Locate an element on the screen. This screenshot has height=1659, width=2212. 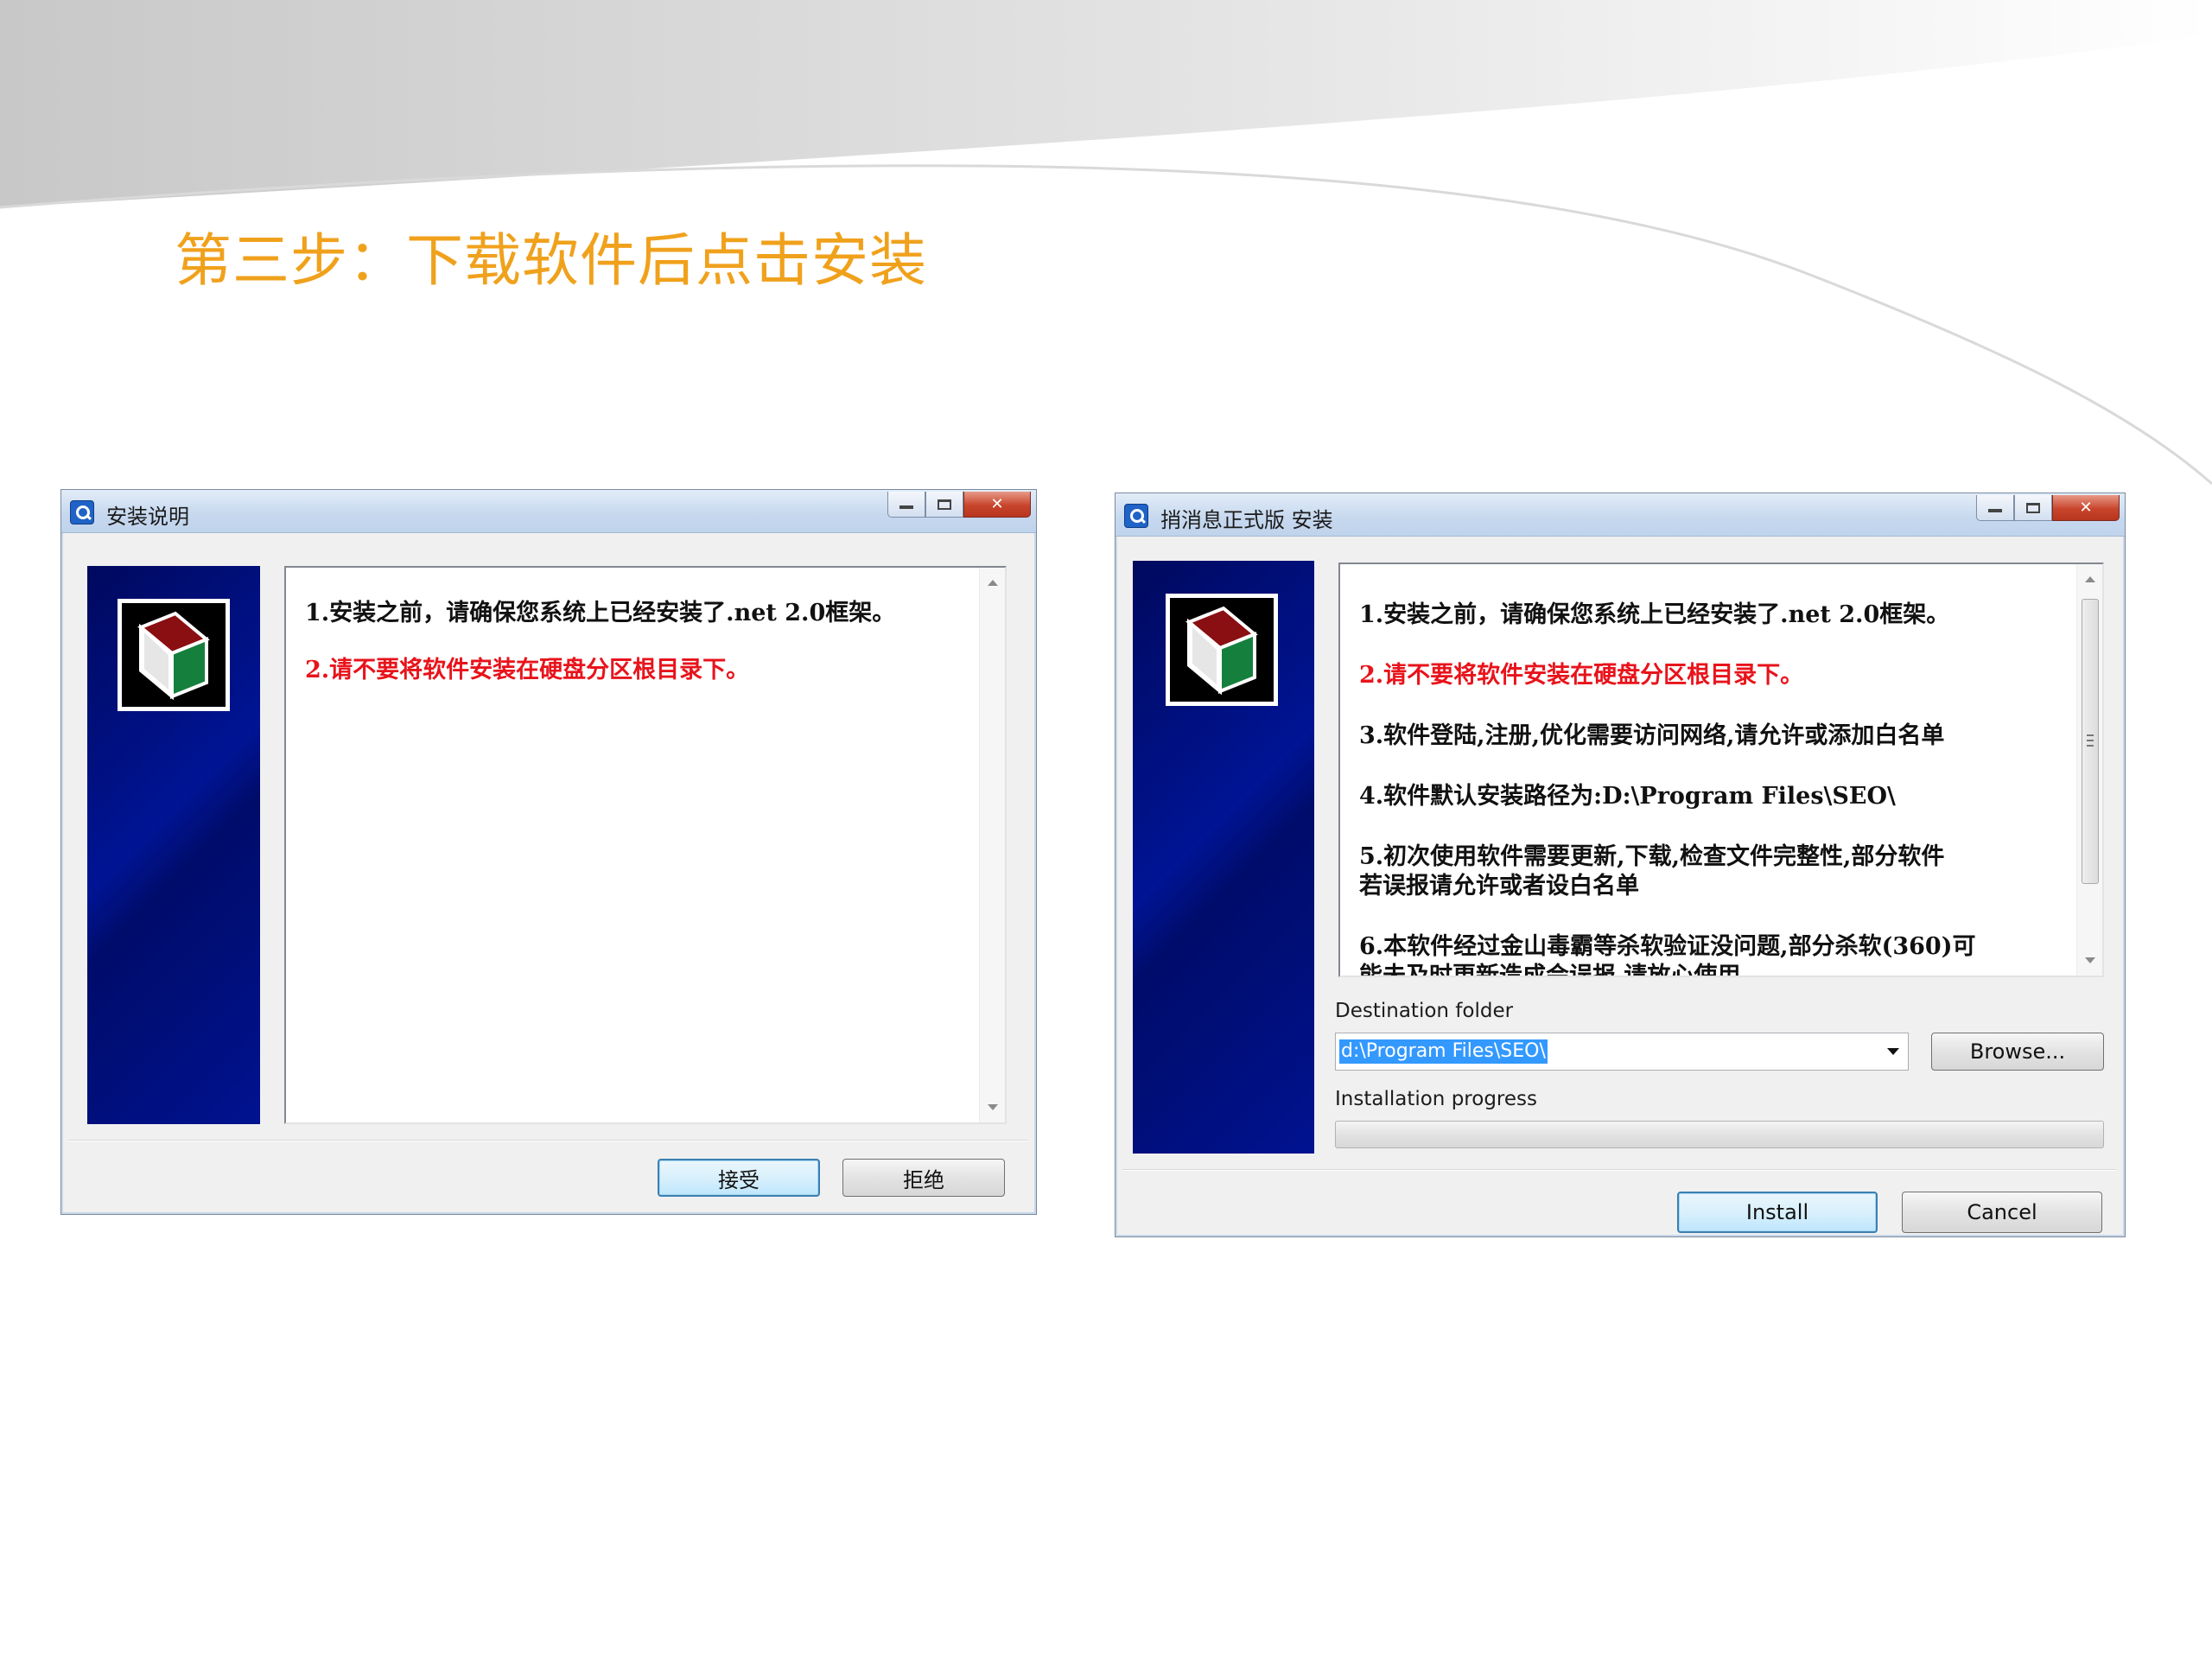
window-title: 捎消息正式版 安装 is located at coordinates (1246, 520).